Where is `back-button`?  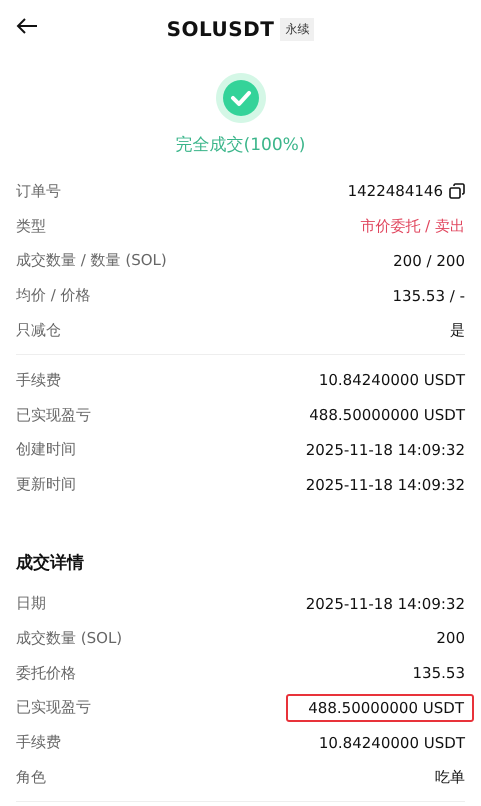
back-button is located at coordinates (27, 26).